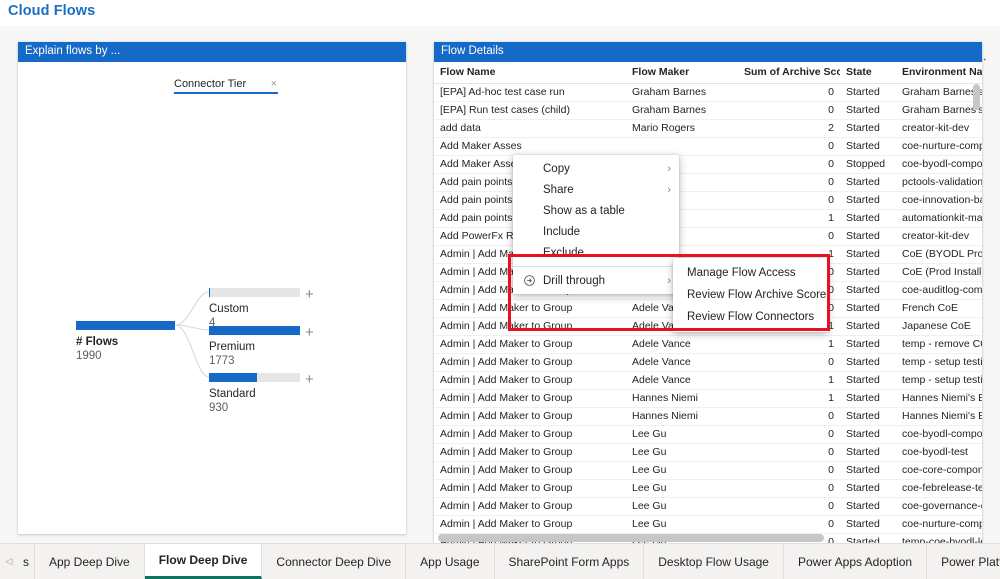 The height and width of the screenshot is (579, 1000). I want to click on context-menu-separator, so click(596, 266).